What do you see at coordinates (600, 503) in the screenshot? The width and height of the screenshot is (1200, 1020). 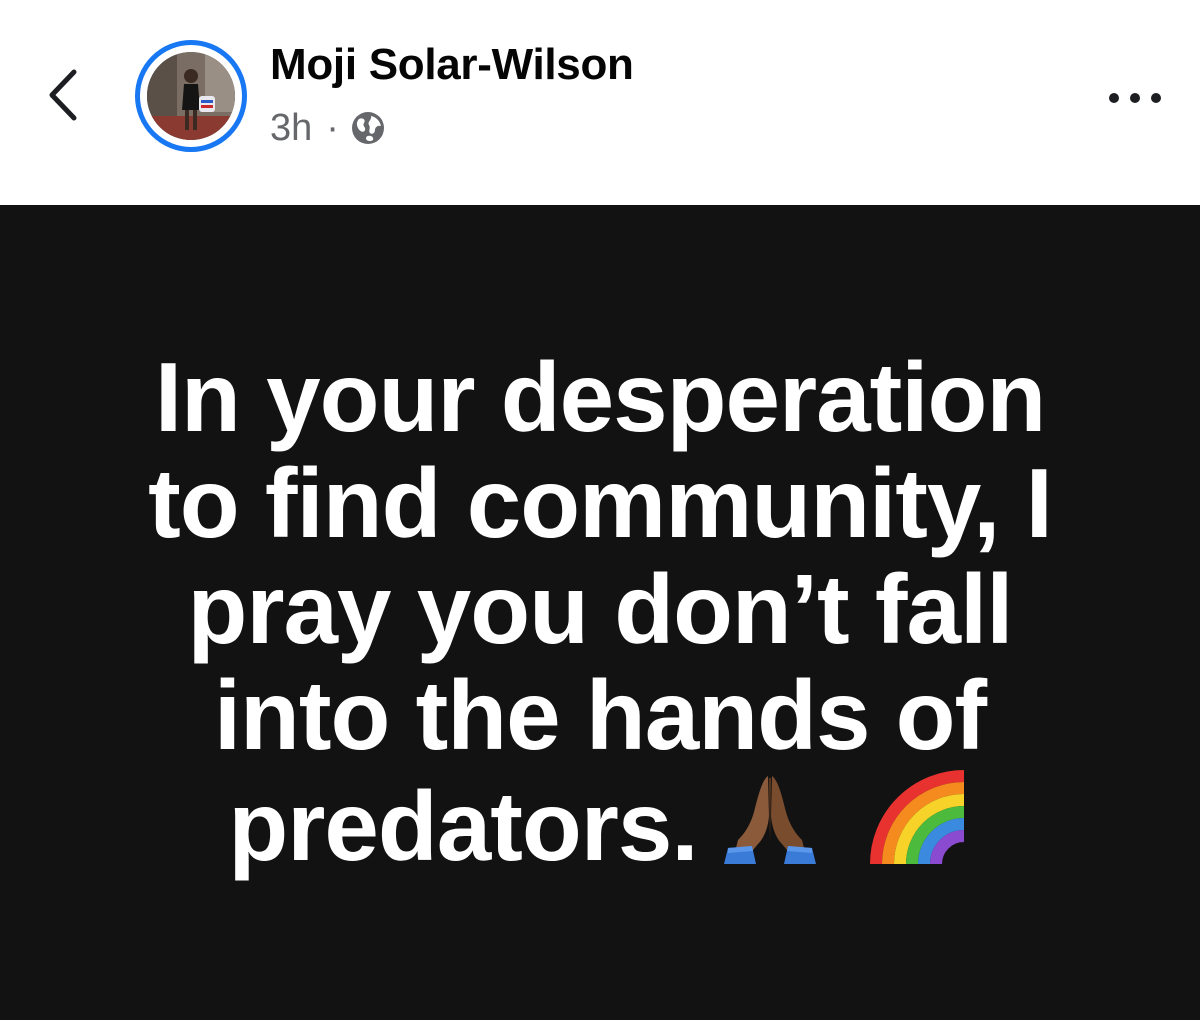 I see `post-text-line: to find community, I` at bounding box center [600, 503].